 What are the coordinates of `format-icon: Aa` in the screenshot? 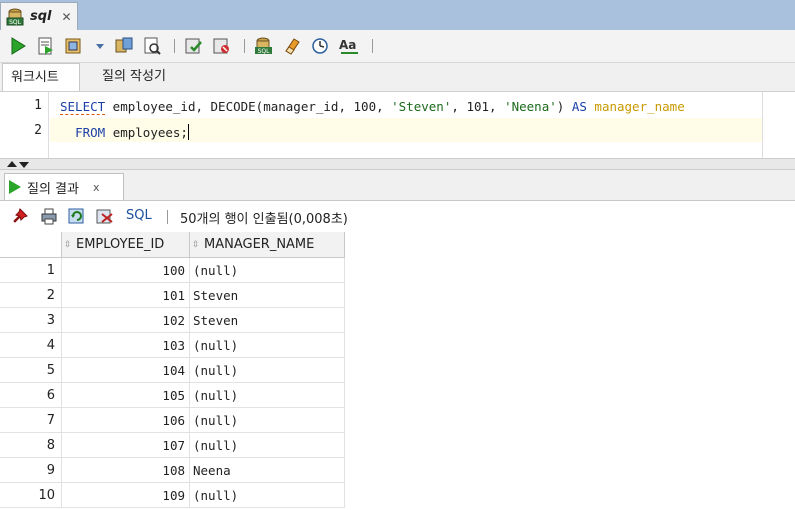 It's located at (350, 46).